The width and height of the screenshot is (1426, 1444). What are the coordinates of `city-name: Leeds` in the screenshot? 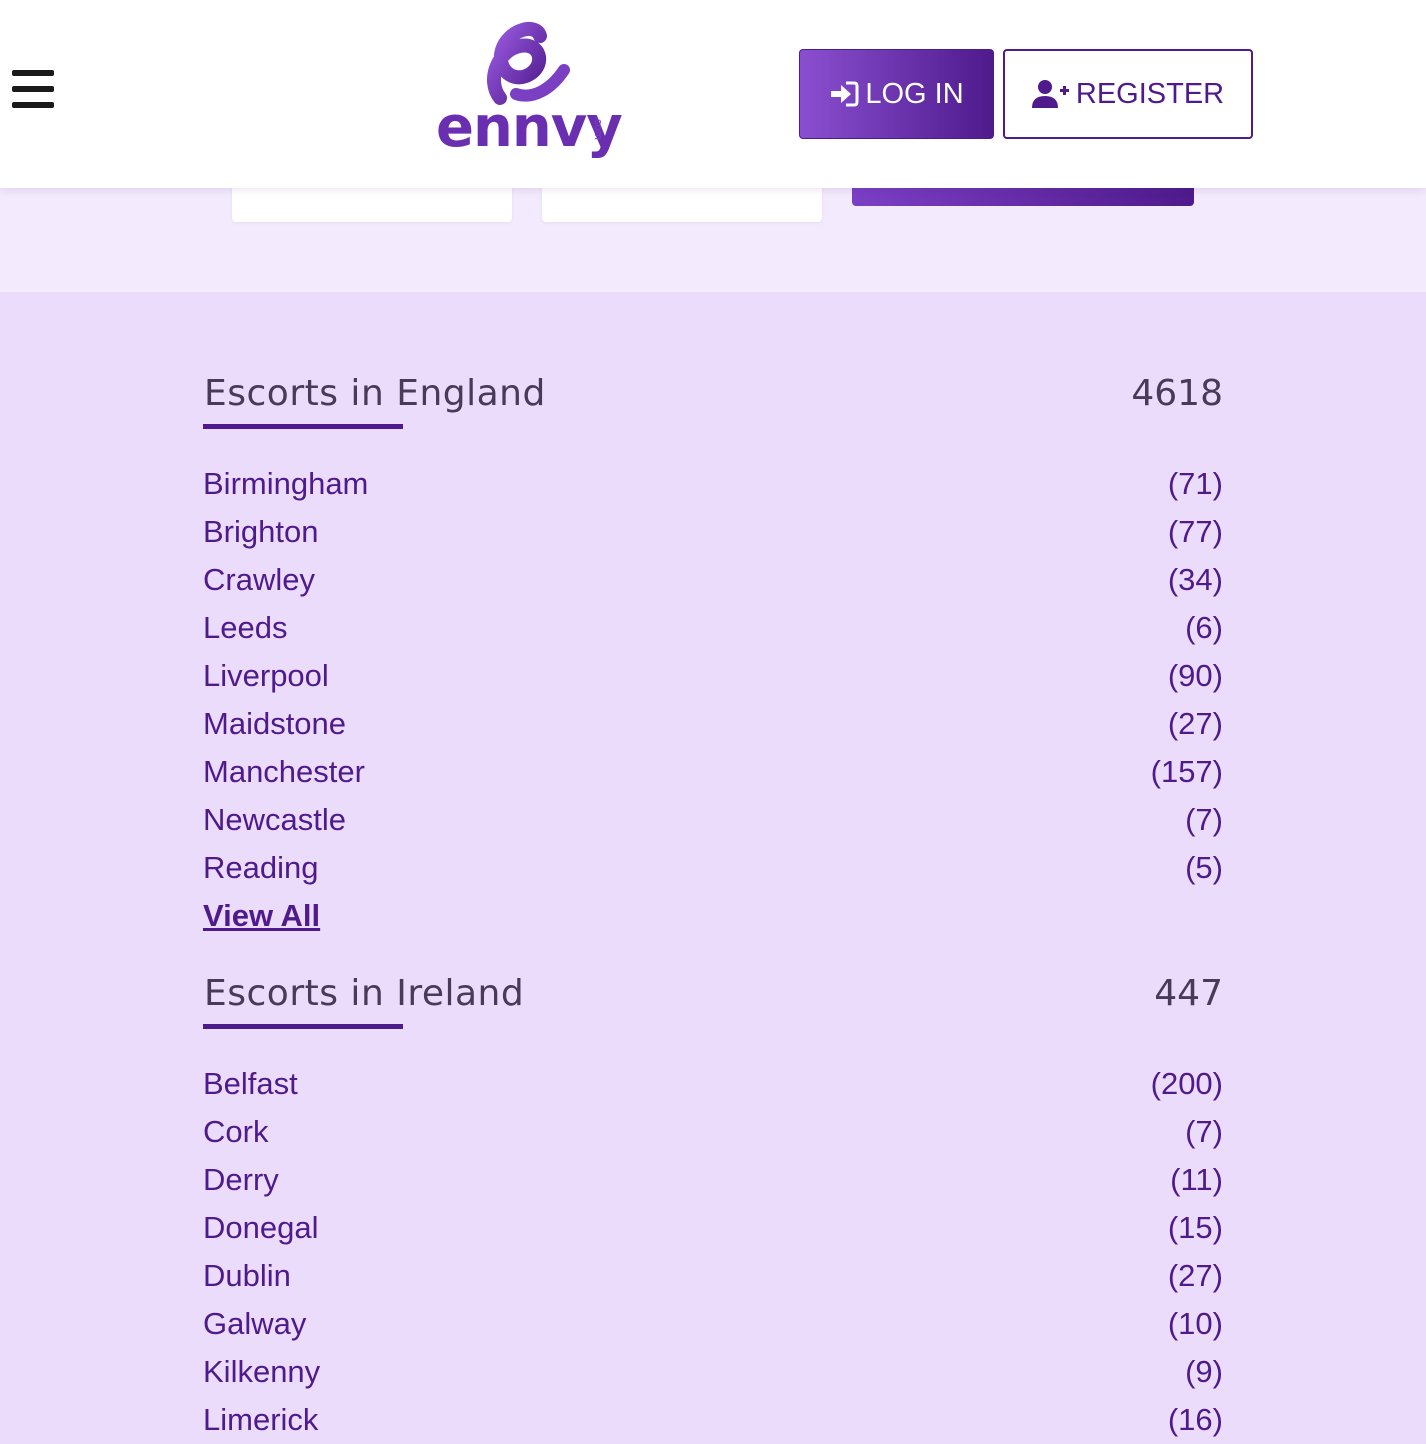 It's located at (245, 628).